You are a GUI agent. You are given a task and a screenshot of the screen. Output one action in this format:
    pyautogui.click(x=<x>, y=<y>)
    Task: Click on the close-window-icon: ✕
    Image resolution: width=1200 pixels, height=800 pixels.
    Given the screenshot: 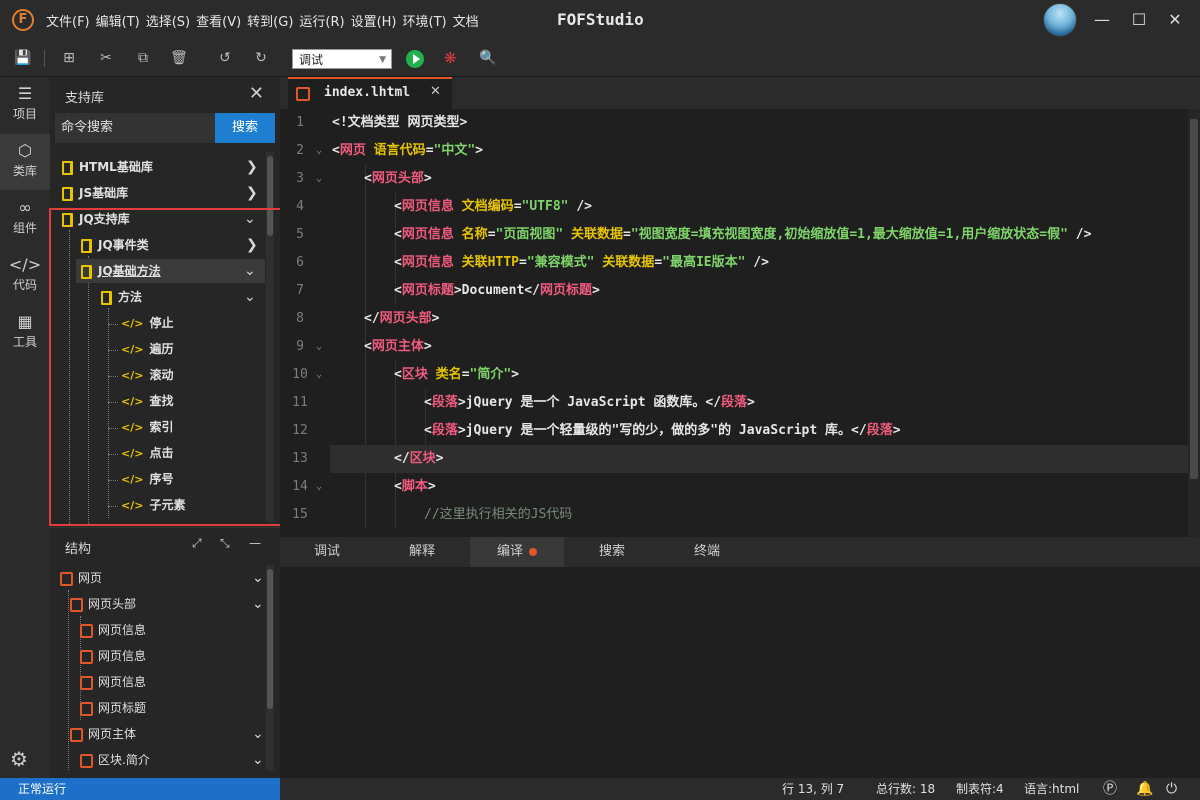 What is the action you would take?
    pyautogui.click(x=1175, y=20)
    